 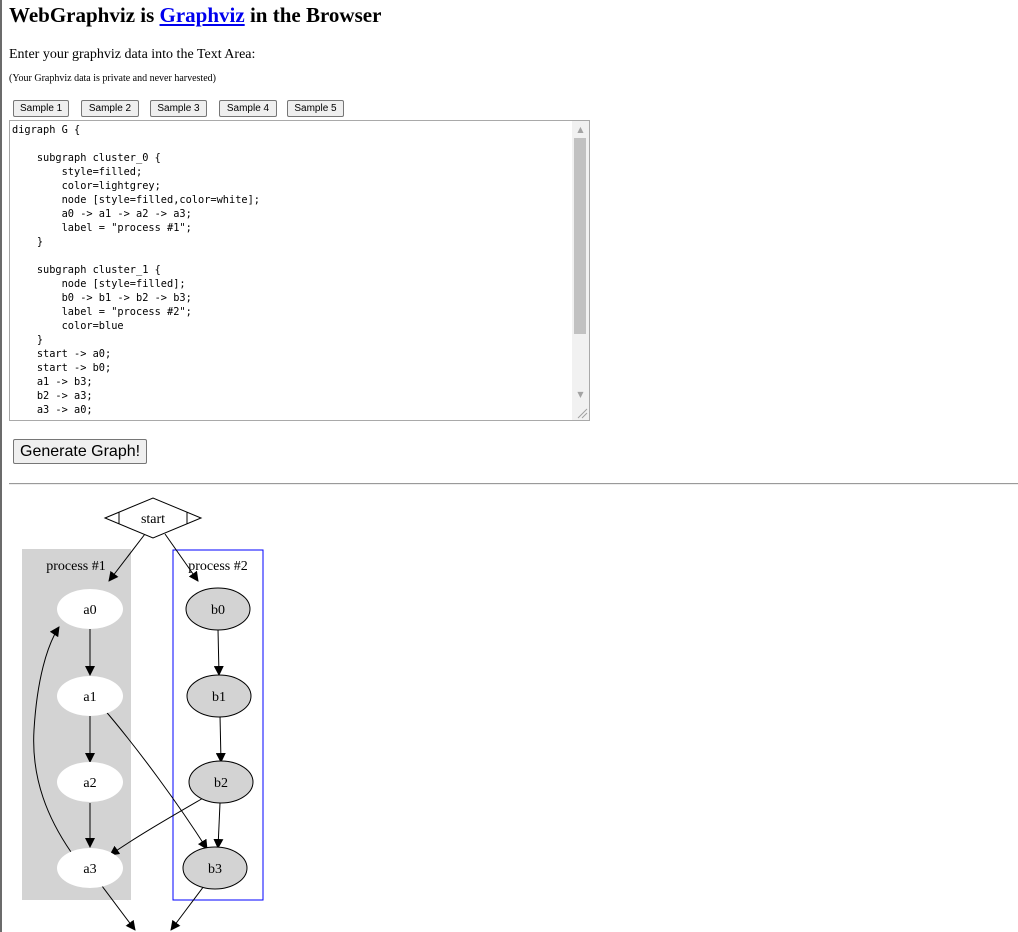 I want to click on node-b2: b2, so click(x=221, y=782).